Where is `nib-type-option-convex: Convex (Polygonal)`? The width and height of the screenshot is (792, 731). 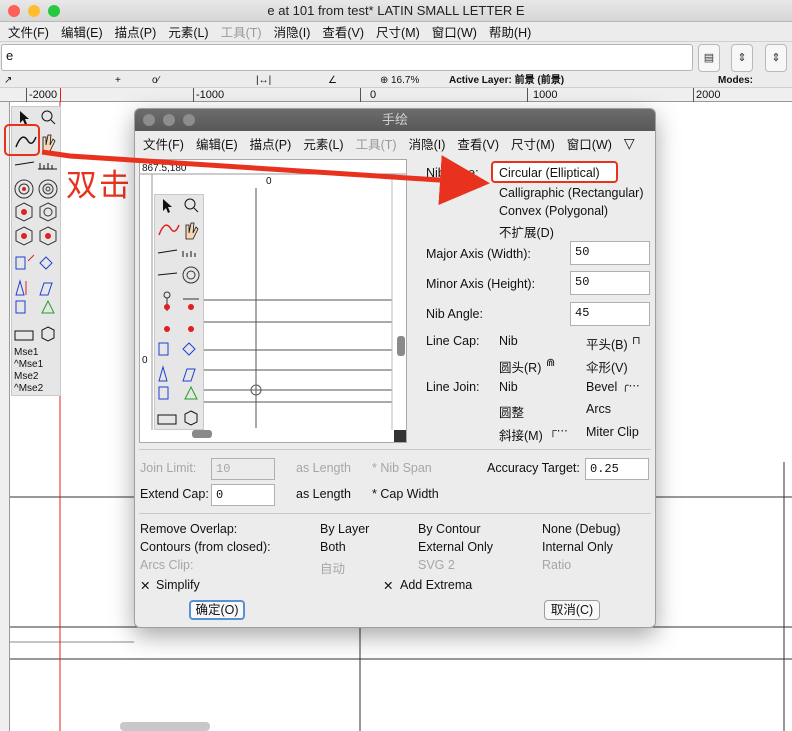
nib-type-option-convex: Convex (Polygonal) is located at coordinates (553, 211).